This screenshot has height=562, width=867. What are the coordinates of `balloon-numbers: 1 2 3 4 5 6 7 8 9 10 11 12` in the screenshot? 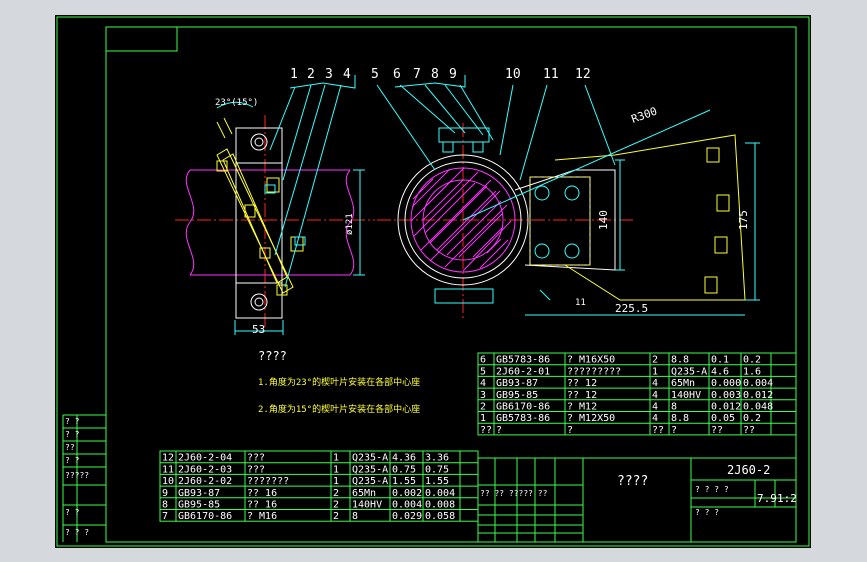 It's located at (440, 74).